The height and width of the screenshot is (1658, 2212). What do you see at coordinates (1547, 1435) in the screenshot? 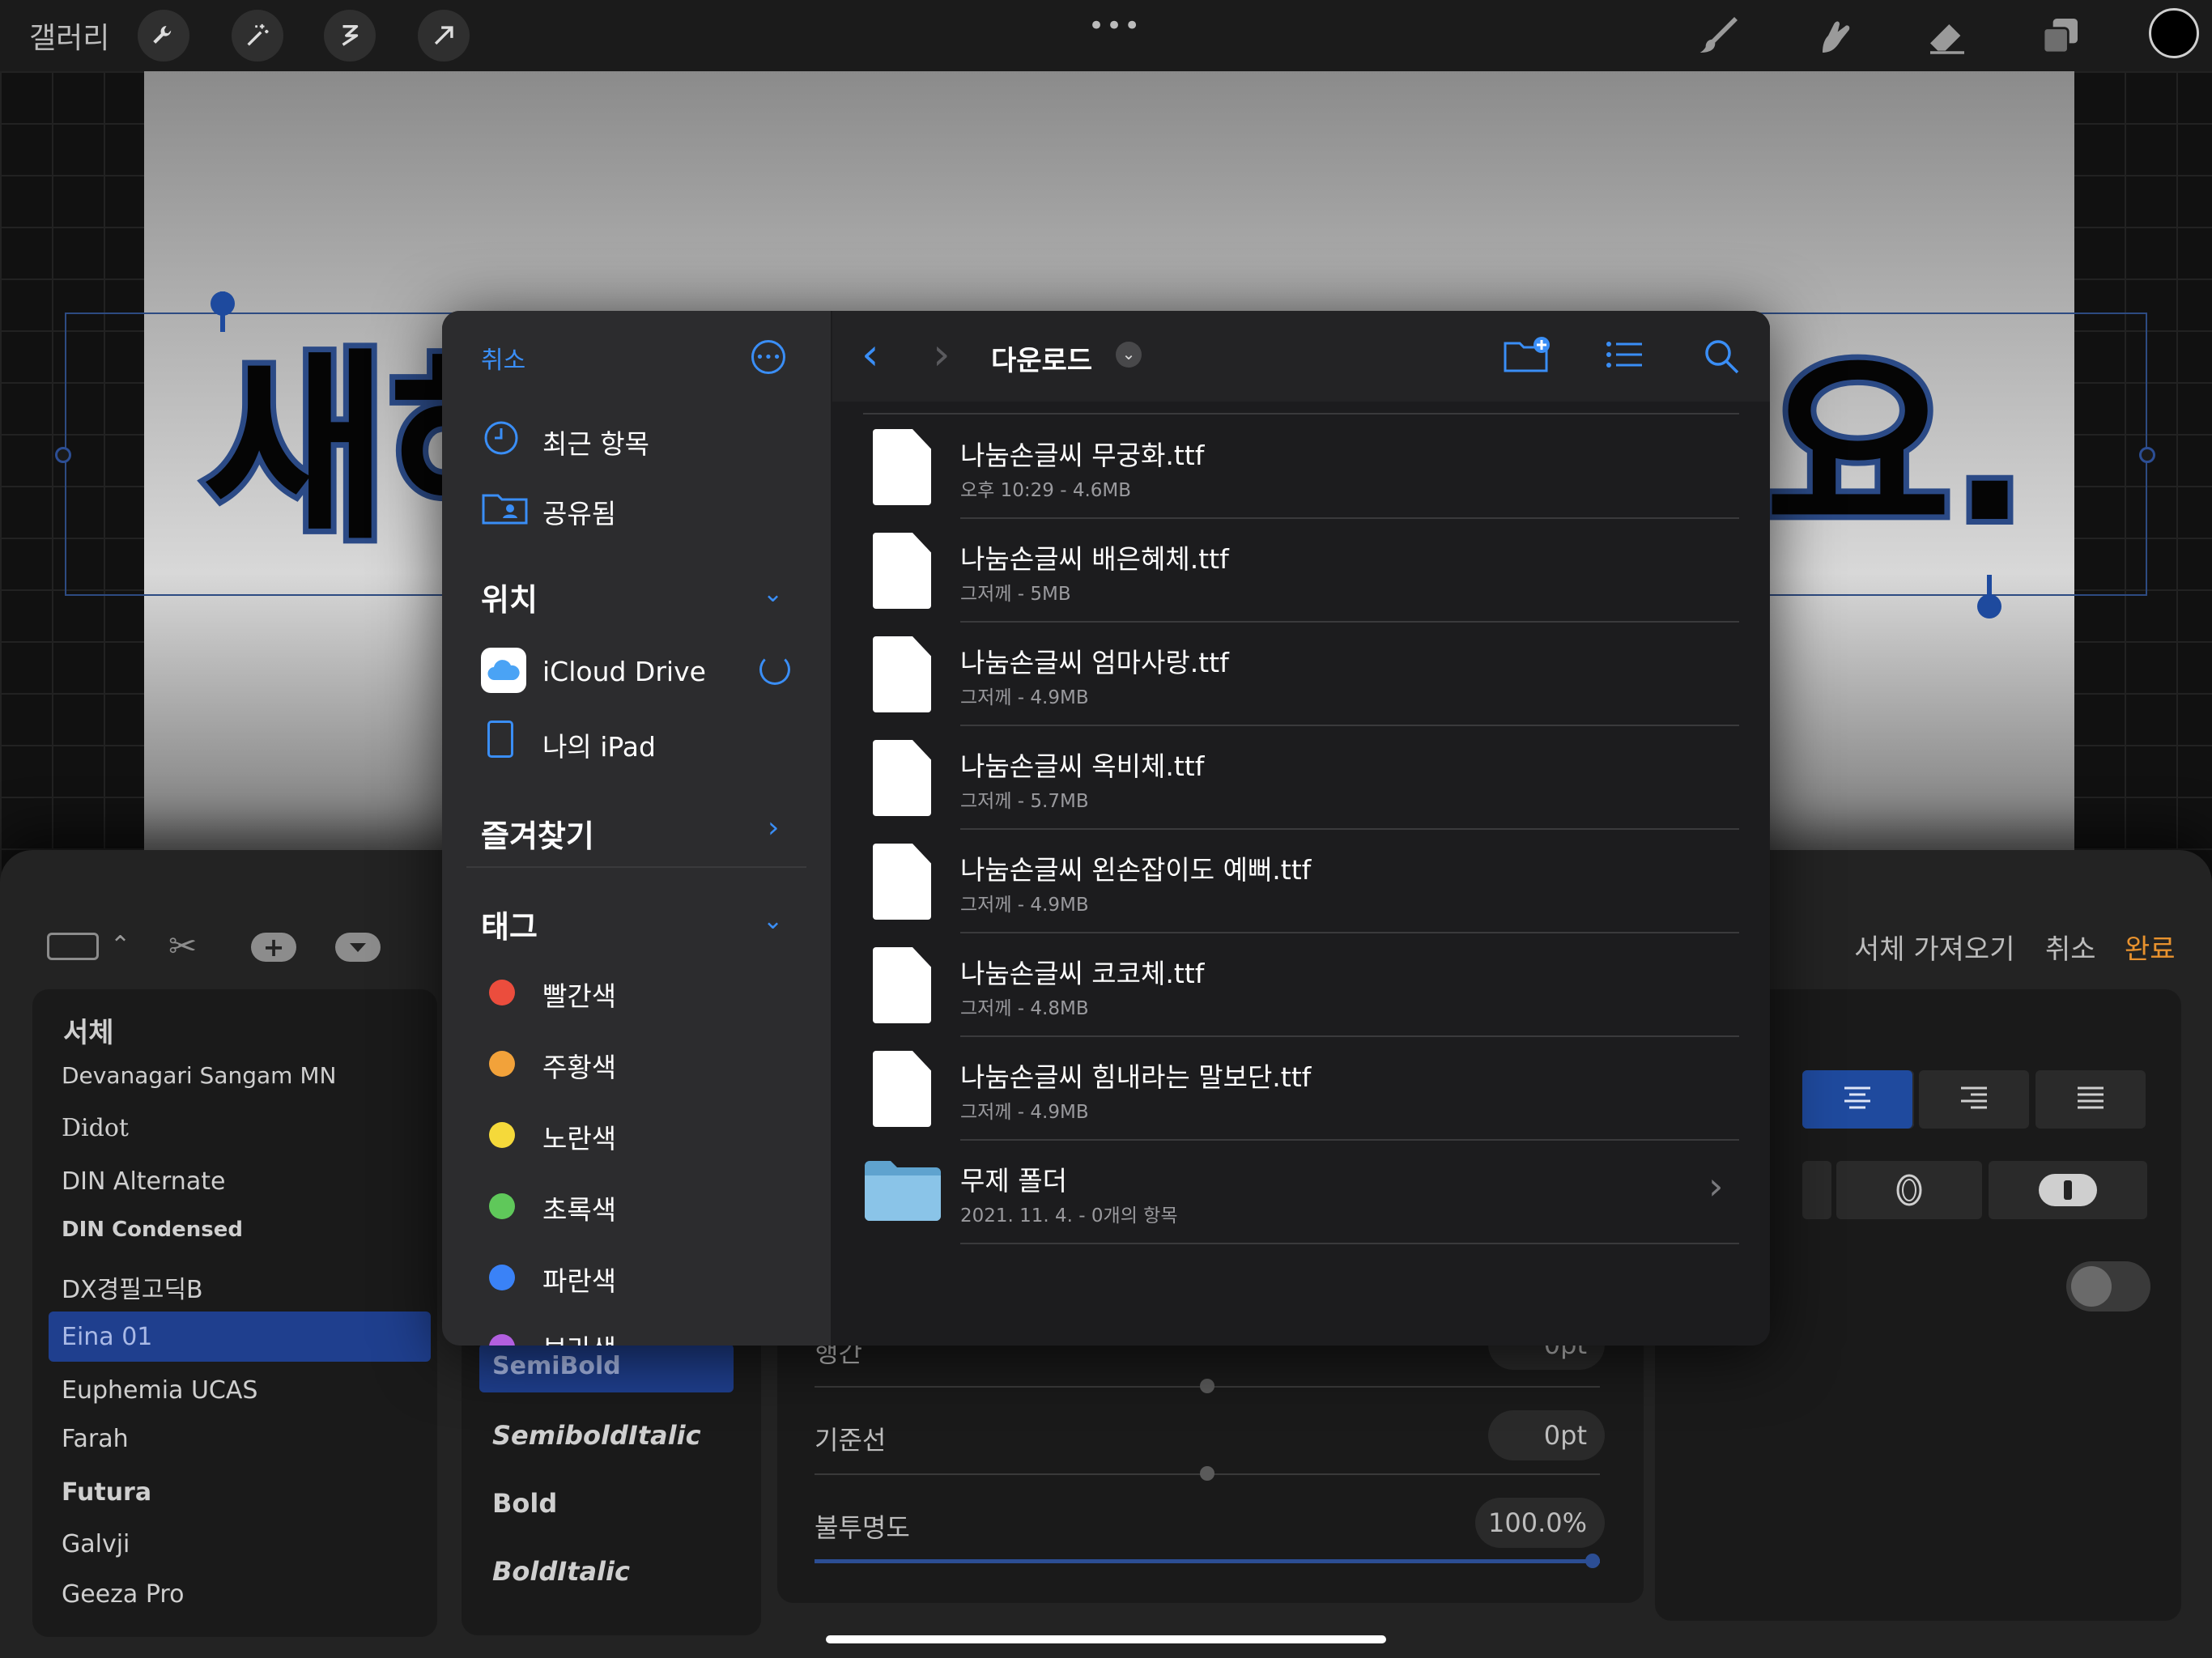
I see `baseline-value: 0pt` at bounding box center [1547, 1435].